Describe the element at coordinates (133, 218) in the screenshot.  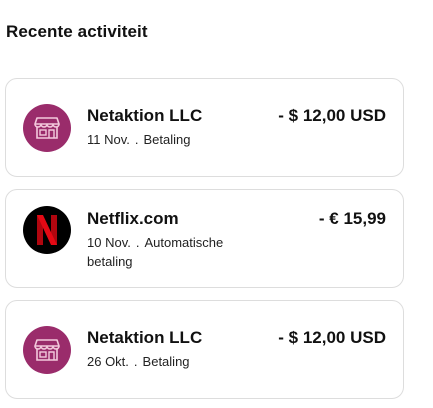
I see `merchant-name: Netflix.com` at that location.